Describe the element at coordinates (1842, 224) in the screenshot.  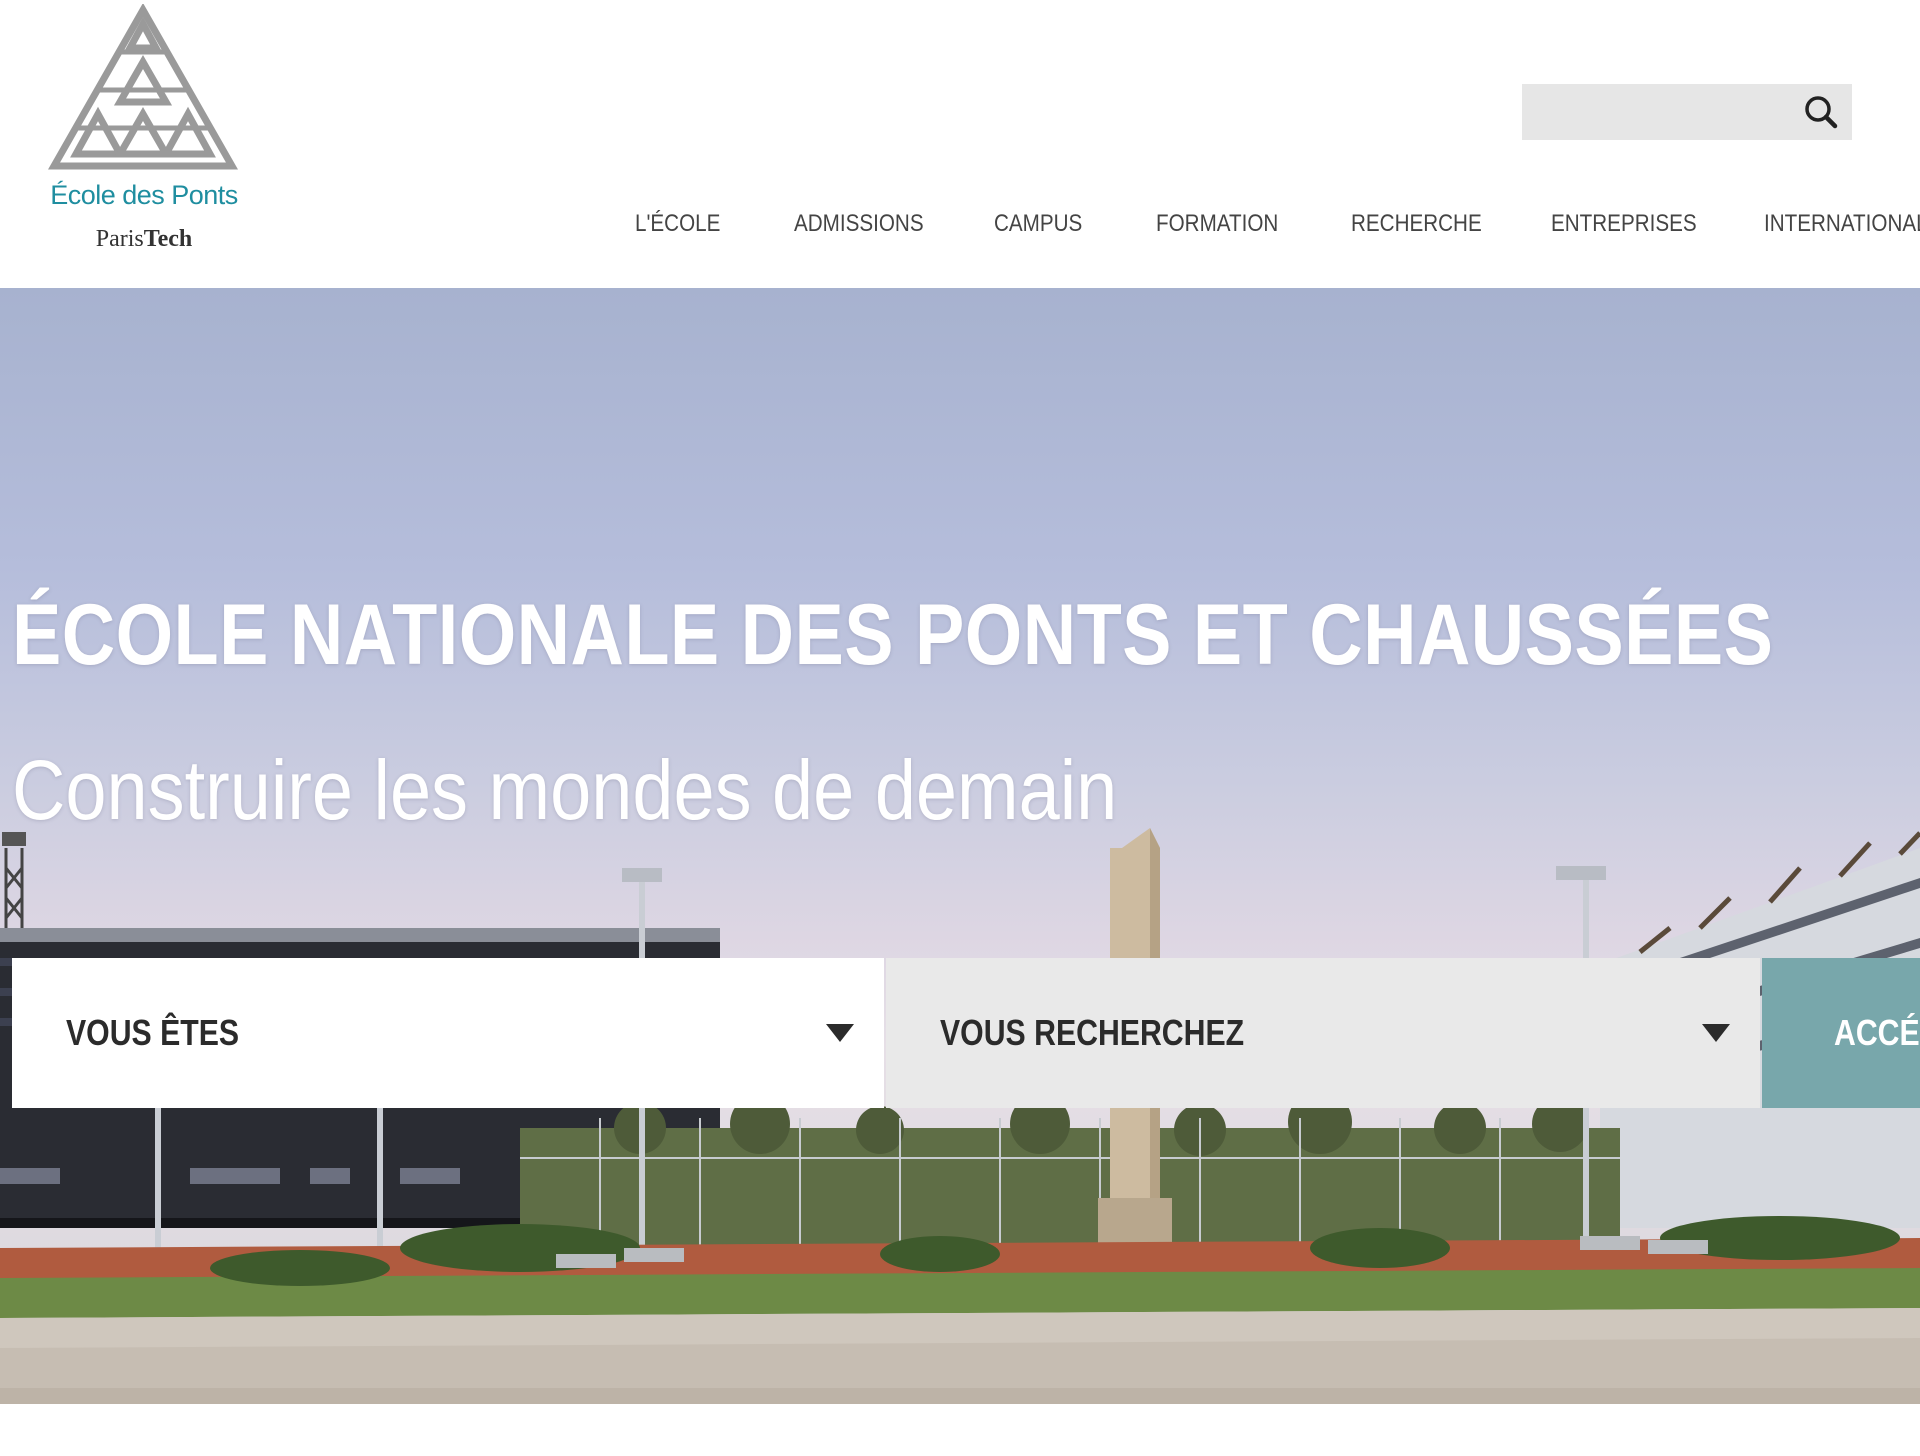
I see `nav-item-international: INTERNATIONAL` at that location.